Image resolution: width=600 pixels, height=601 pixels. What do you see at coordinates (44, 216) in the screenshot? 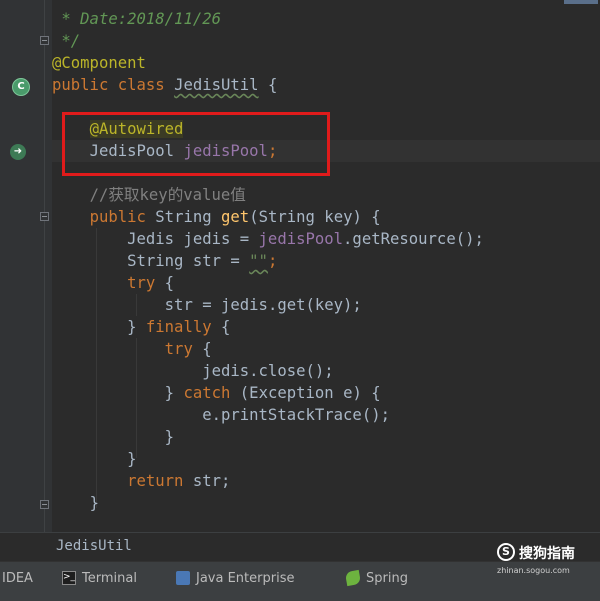
I see `fold-marker-method` at bounding box center [44, 216].